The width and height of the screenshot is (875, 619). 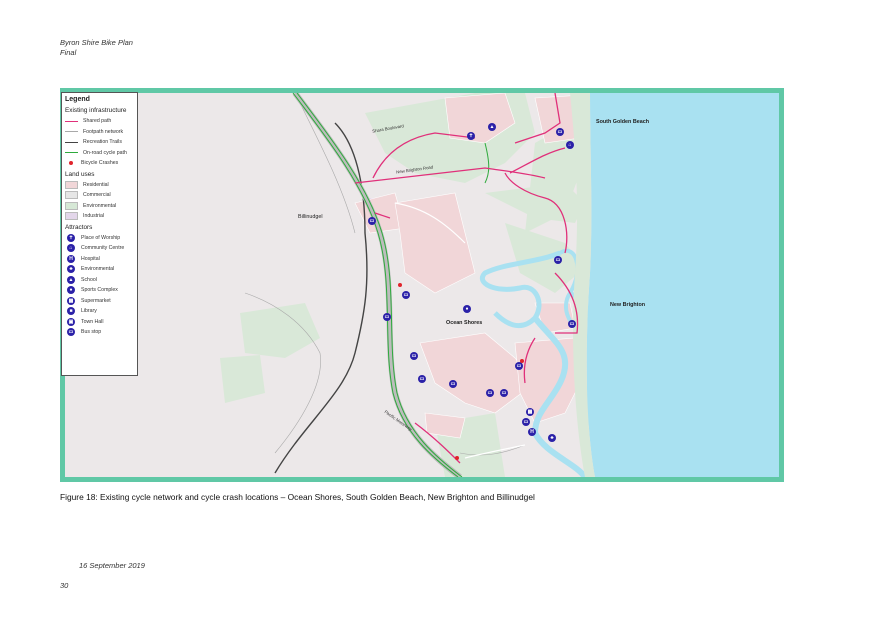 I want to click on on-road-cycle-path-swatch, so click(x=71, y=153).